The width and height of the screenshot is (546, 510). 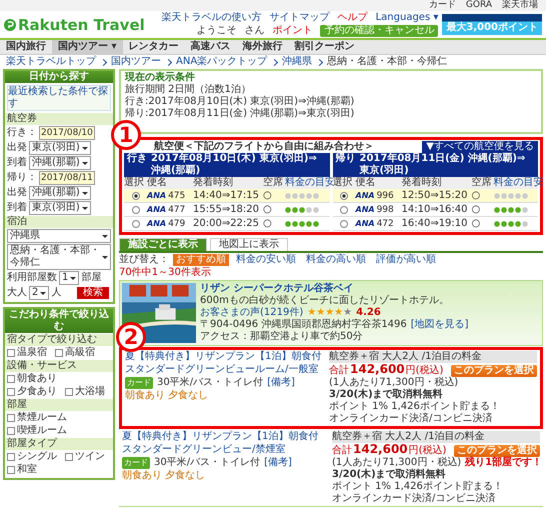 What do you see at coordinates (222, 62) in the screenshot?
I see `breadcrumb-link: ANA楽パックトップ` at bounding box center [222, 62].